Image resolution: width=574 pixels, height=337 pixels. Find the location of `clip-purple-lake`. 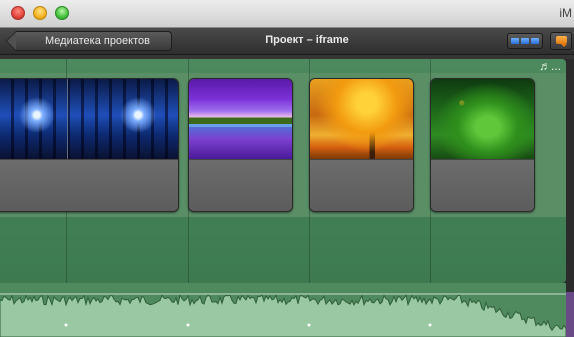

clip-purple-lake is located at coordinates (240, 145).